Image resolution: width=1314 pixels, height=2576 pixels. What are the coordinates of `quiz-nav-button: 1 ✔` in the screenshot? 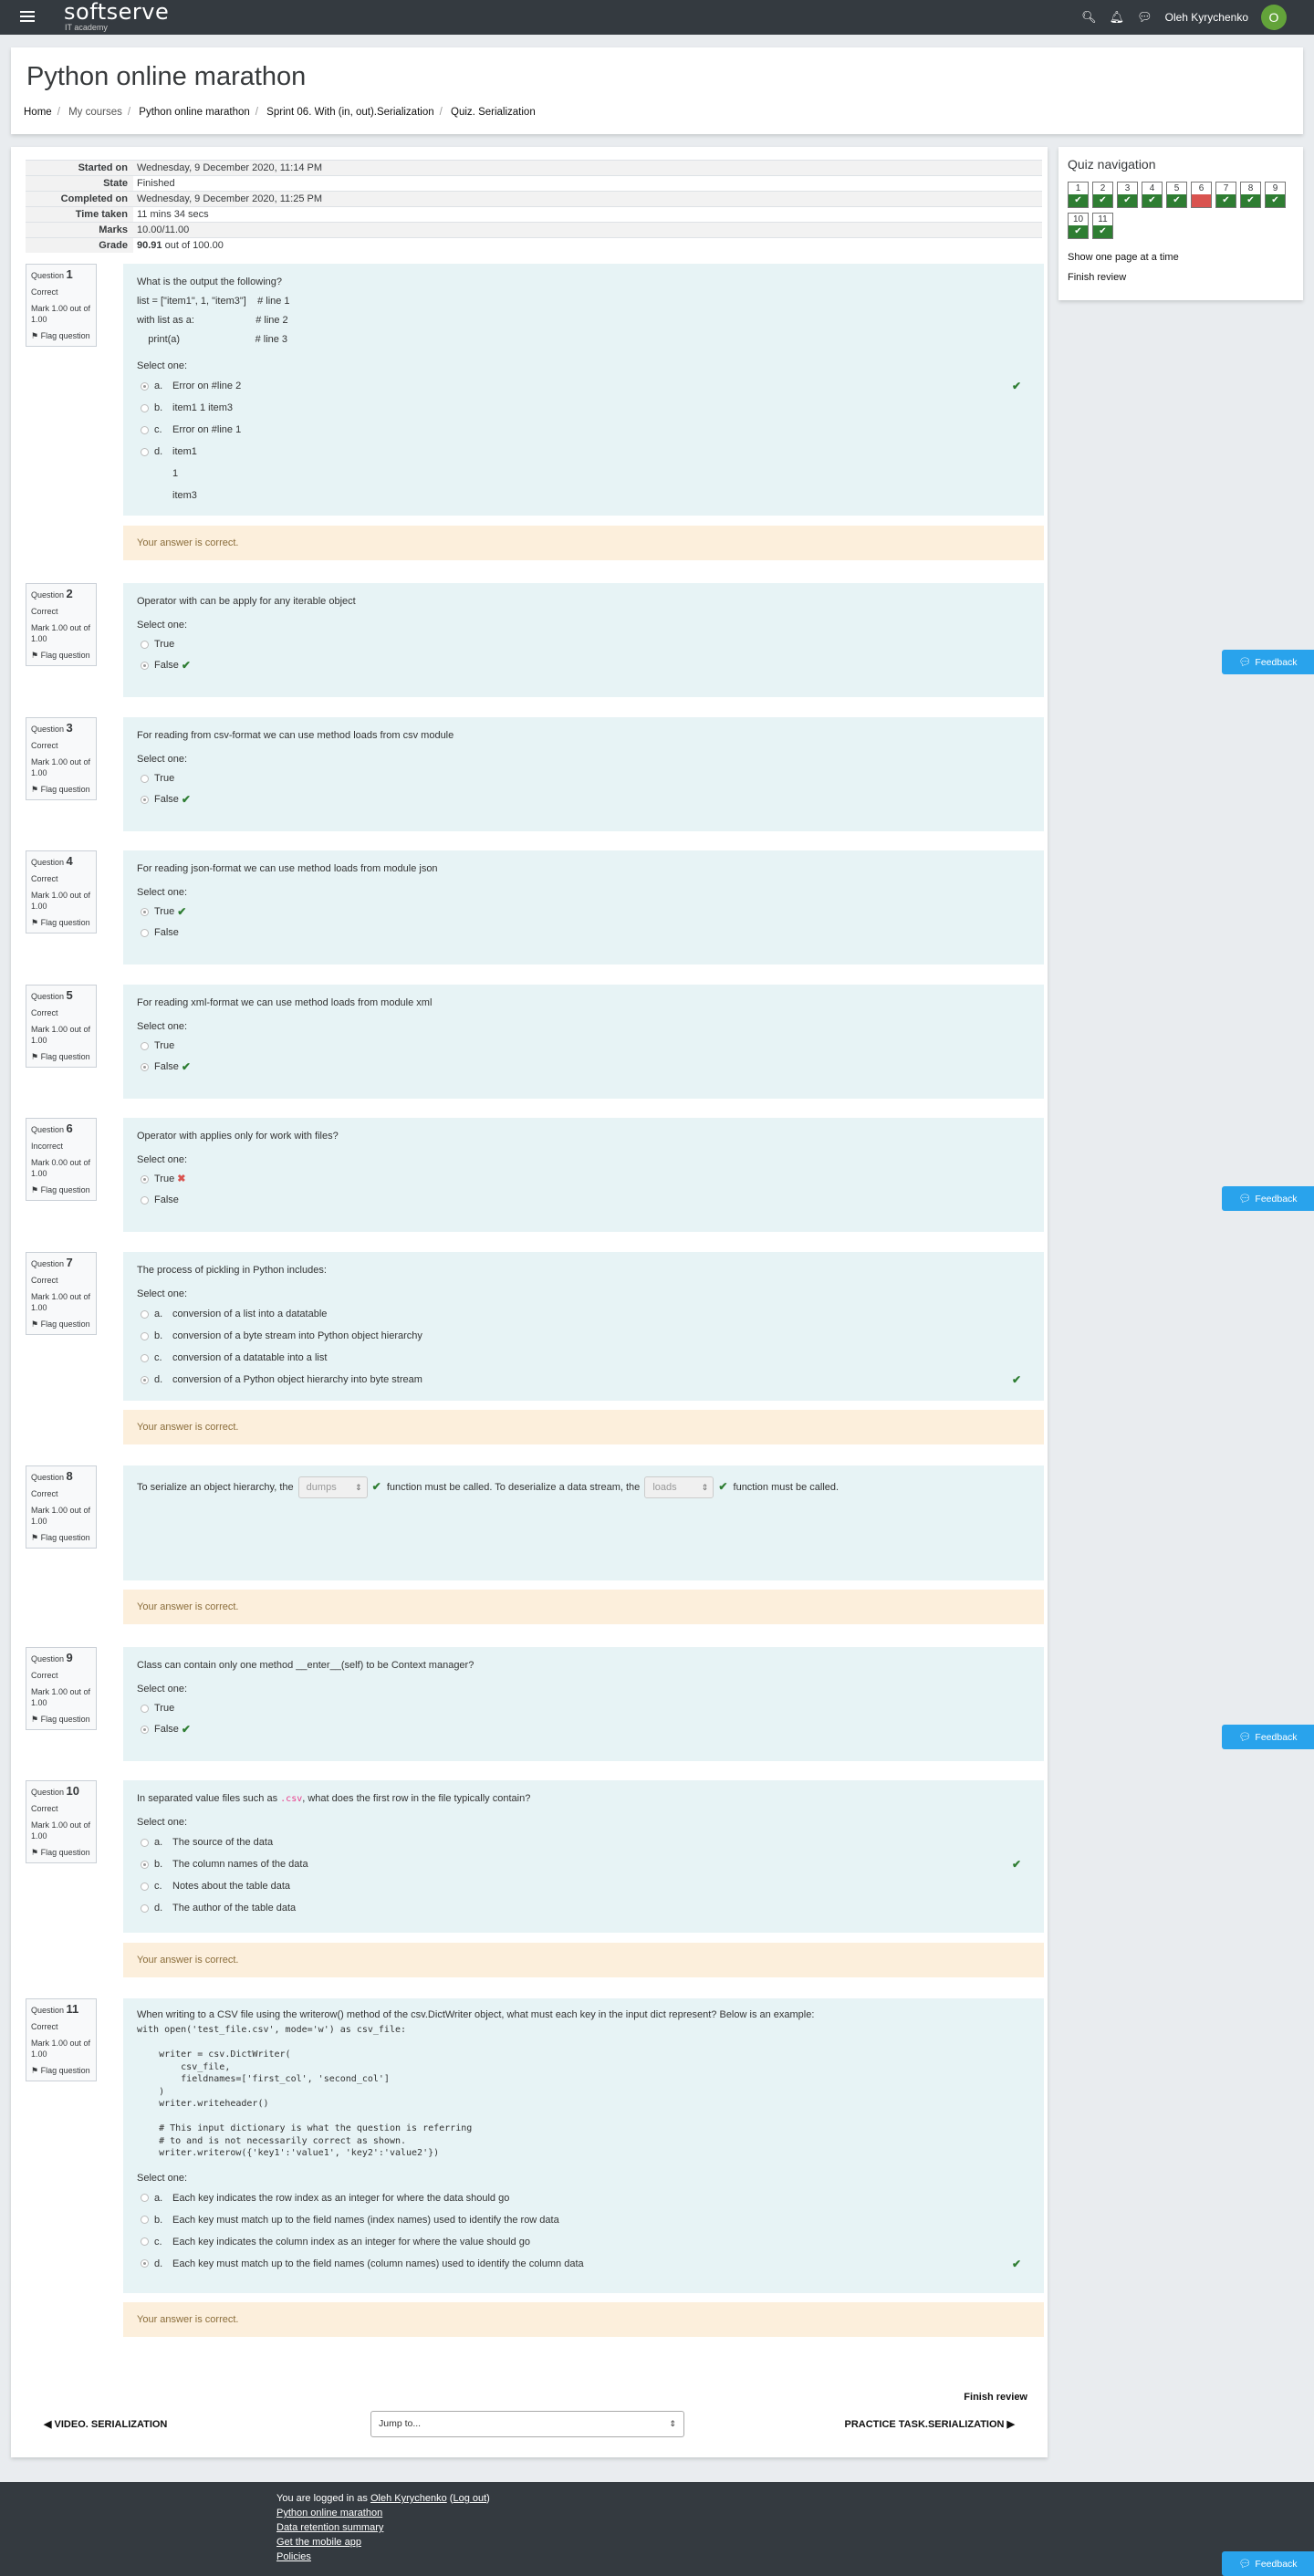 It's located at (1078, 195).